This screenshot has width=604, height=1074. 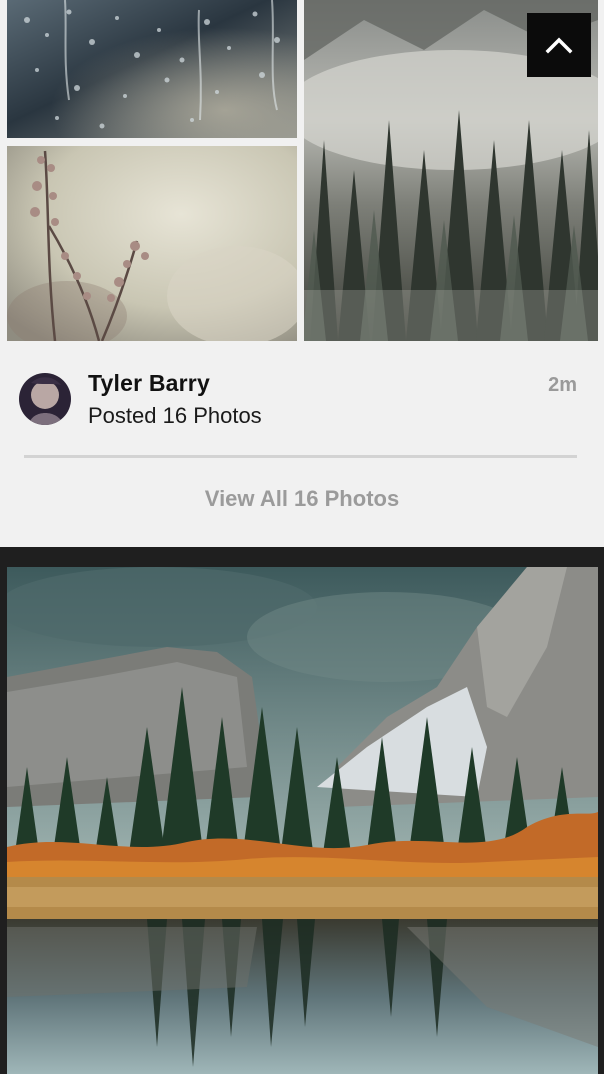 I want to click on scroll-to-top-button, so click(x=559, y=45).